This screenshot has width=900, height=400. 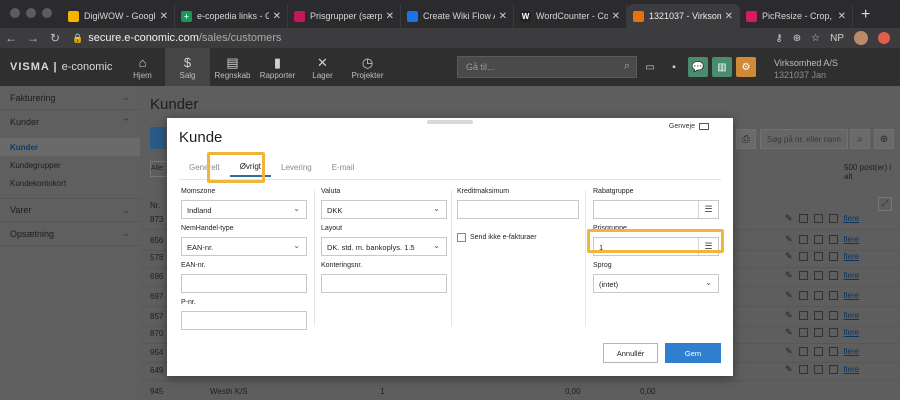 I want to click on table-row-number: 873, so click(x=156, y=219).